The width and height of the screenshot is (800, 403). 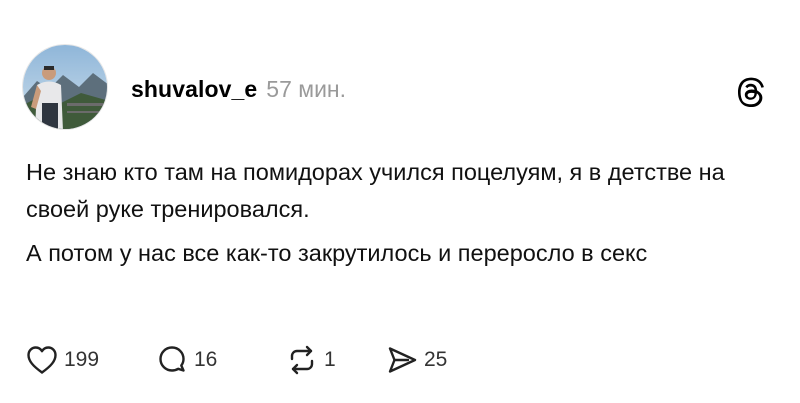 What do you see at coordinates (194, 89) in the screenshot?
I see `author-username: shuvalov_e` at bounding box center [194, 89].